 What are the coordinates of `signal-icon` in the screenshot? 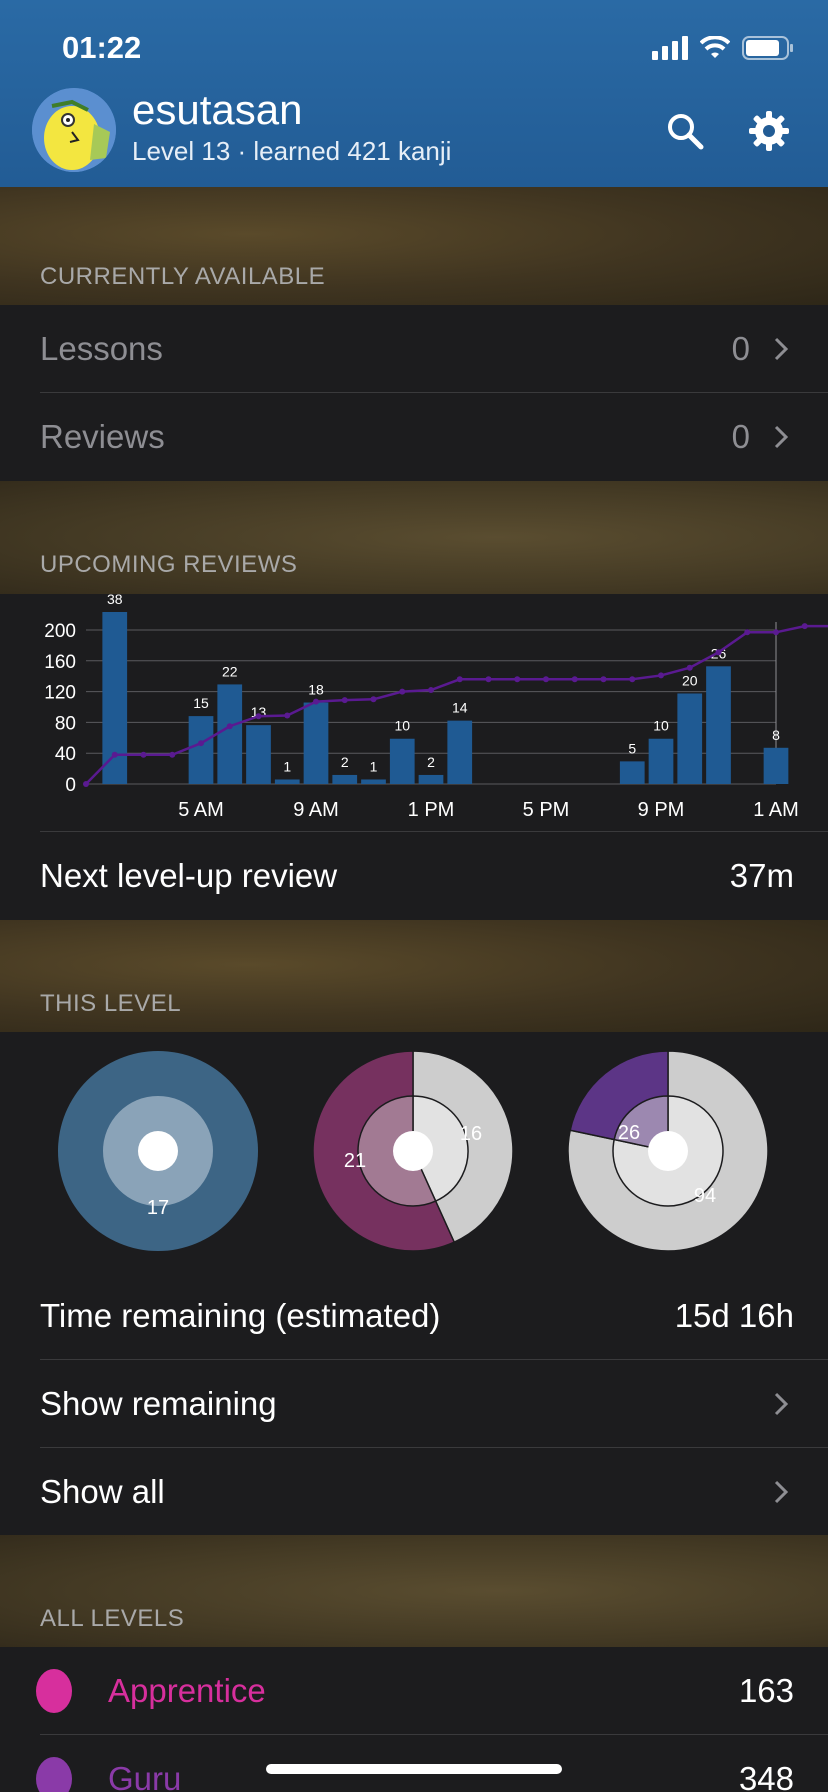 It's located at (670, 48).